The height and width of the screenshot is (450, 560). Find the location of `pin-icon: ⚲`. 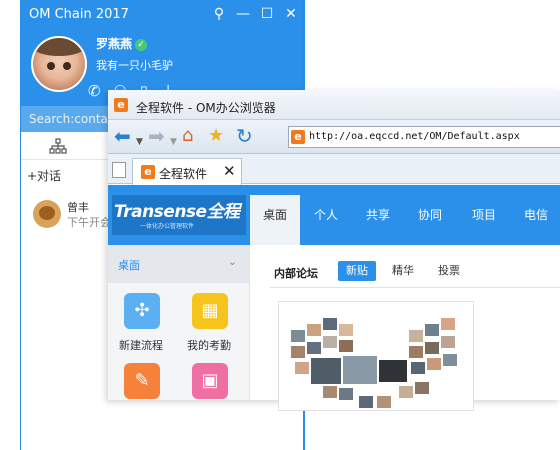

pin-icon: ⚲ is located at coordinates (219, 14).